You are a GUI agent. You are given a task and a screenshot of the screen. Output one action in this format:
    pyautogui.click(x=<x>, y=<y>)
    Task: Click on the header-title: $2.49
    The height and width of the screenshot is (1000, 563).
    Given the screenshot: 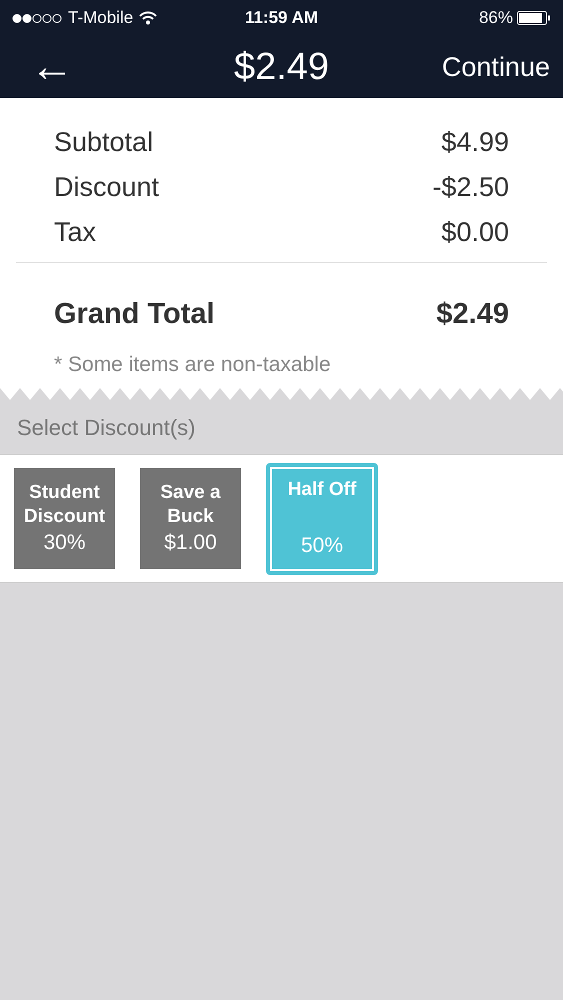 What is the action you would take?
    pyautogui.click(x=282, y=67)
    